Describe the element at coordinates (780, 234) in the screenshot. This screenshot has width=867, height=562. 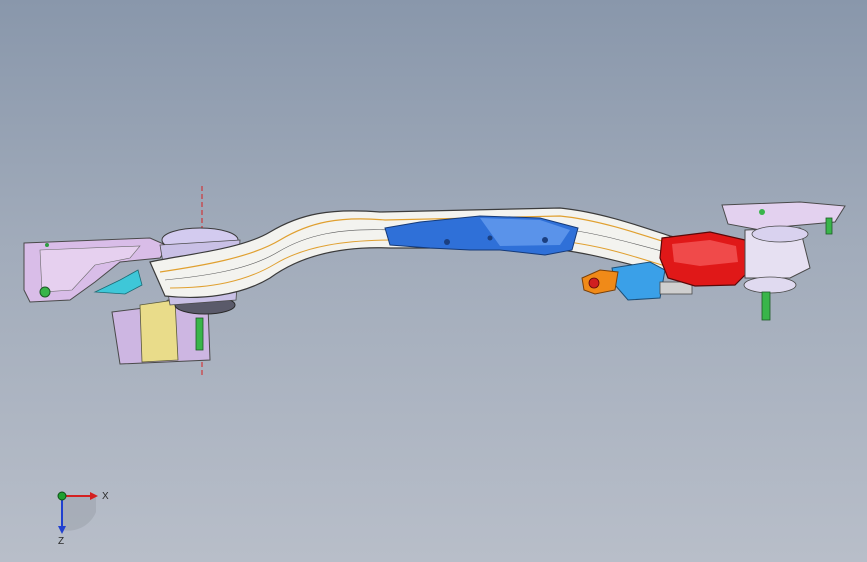
I see `right-upper-bushing` at that location.